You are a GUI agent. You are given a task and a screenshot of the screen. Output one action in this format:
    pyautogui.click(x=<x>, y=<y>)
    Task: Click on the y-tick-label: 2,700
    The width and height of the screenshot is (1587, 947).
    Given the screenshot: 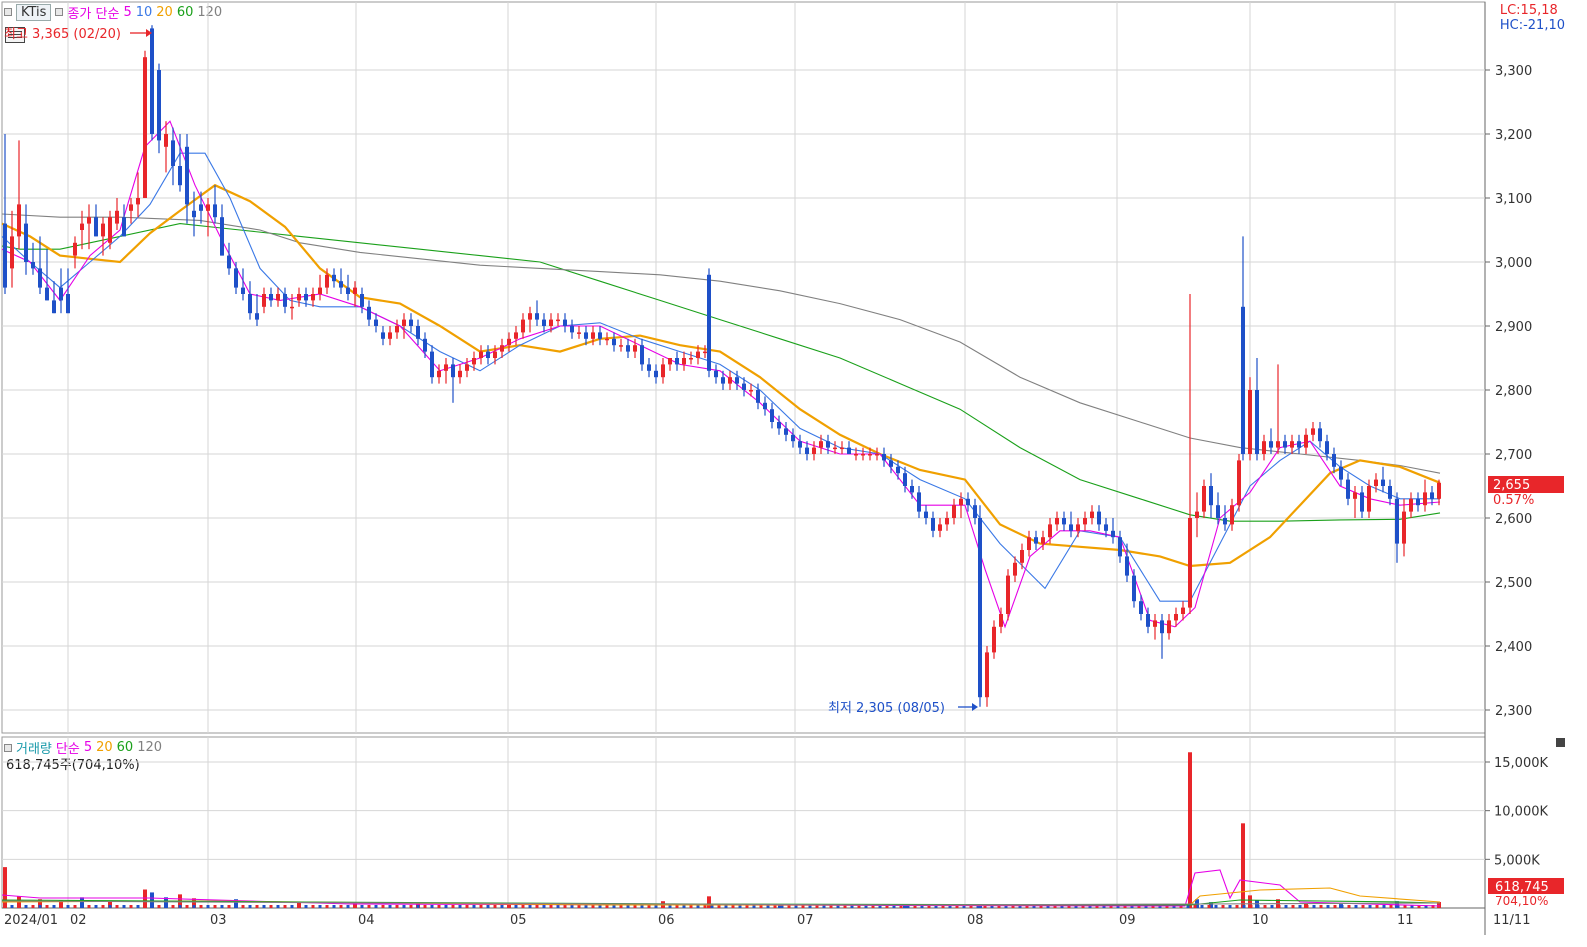 What is the action you would take?
    pyautogui.click(x=1513, y=455)
    